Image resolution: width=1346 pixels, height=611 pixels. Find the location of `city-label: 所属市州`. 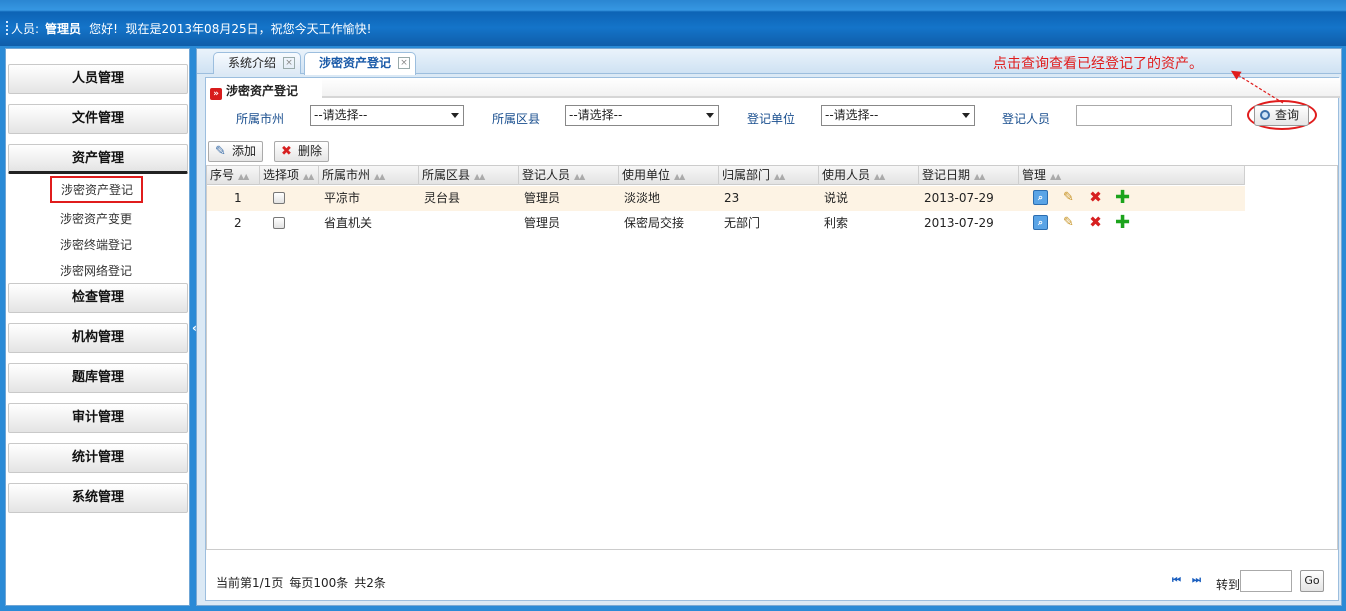

city-label: 所属市州 is located at coordinates (260, 119).